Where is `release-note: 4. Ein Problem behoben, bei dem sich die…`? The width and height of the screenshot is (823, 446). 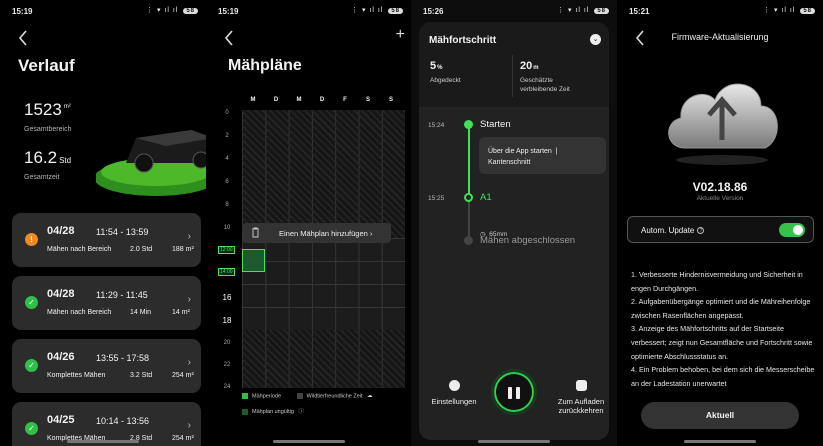 release-note: 4. Ein Problem behoben, bei dem sich die… is located at coordinates (723, 376).